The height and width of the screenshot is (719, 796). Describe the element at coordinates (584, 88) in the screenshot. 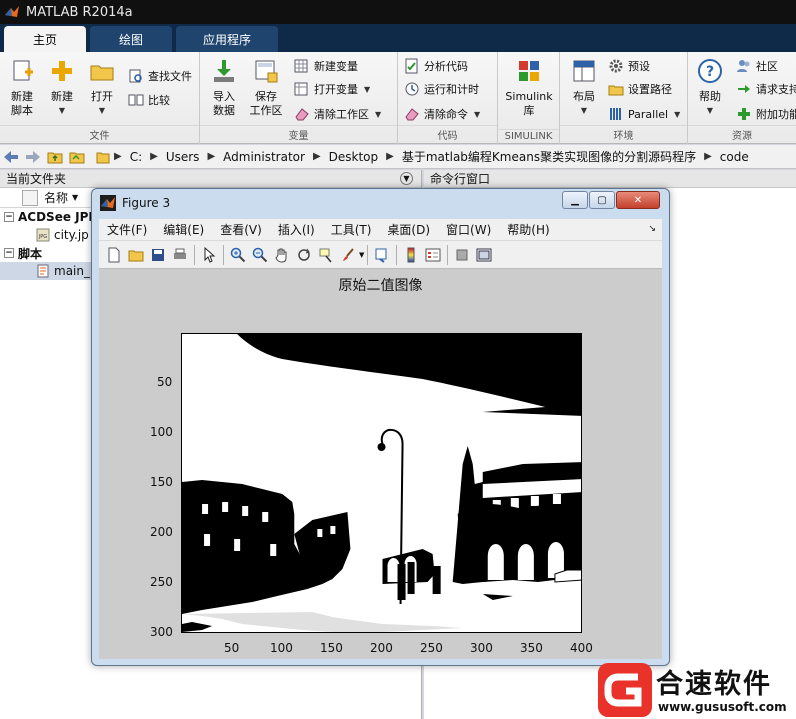

I see `layout-button: 布局 ▼` at that location.